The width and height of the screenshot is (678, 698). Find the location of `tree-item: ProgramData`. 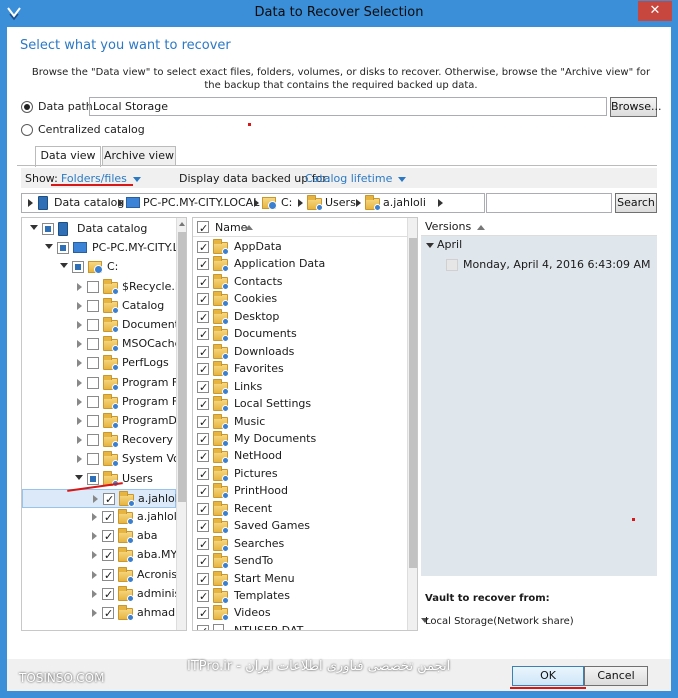

tree-item: ProgramData is located at coordinates (104, 421).